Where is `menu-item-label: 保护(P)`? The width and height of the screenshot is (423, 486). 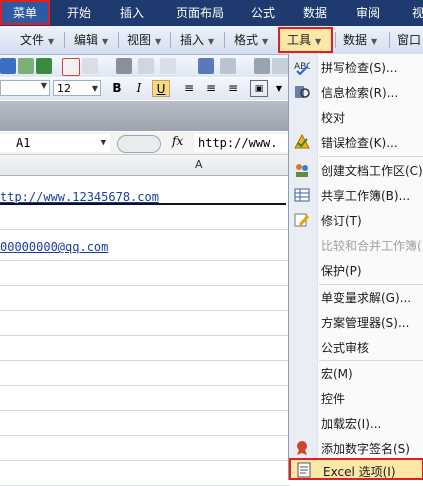
menu-item-label: 保护(P) is located at coordinates (341, 271).